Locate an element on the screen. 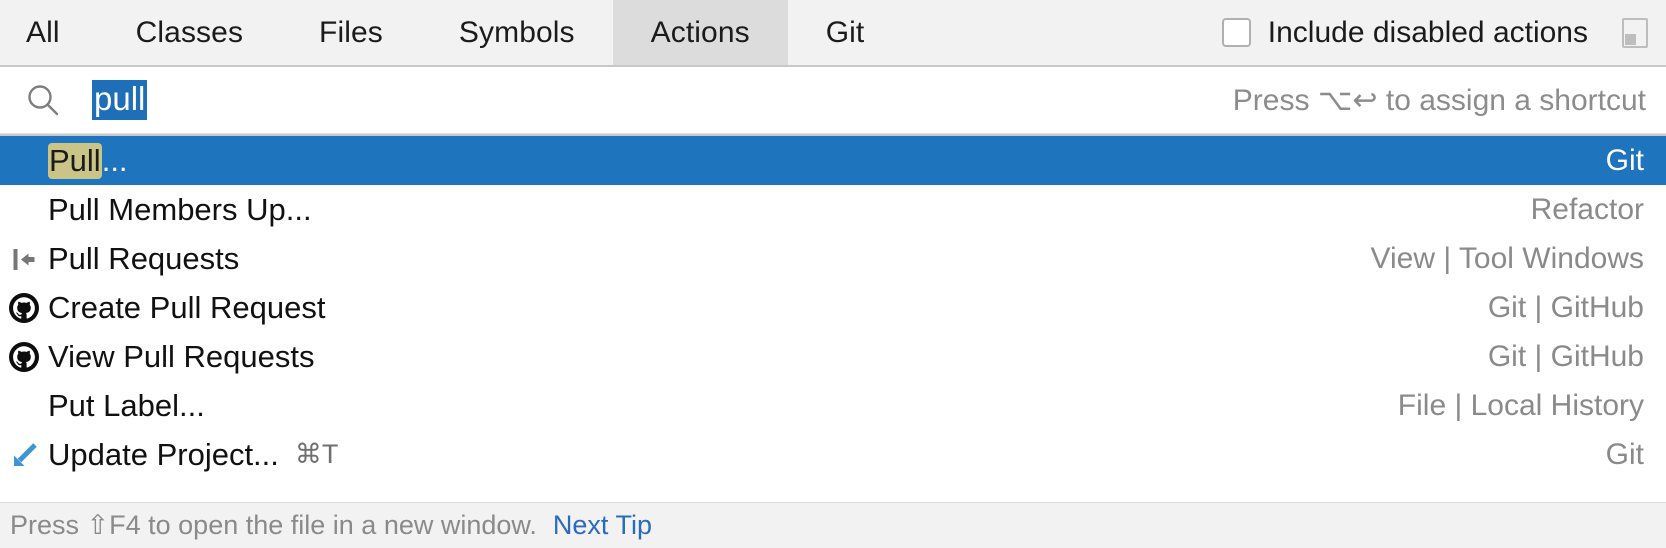  result-row: Pull... Git is located at coordinates (833, 160).